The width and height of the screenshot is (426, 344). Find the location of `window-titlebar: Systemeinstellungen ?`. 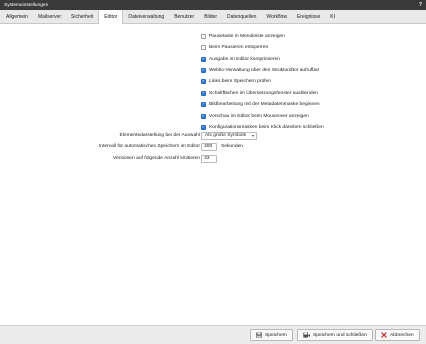

window-titlebar: Systemeinstellungen ? is located at coordinates (213, 5).